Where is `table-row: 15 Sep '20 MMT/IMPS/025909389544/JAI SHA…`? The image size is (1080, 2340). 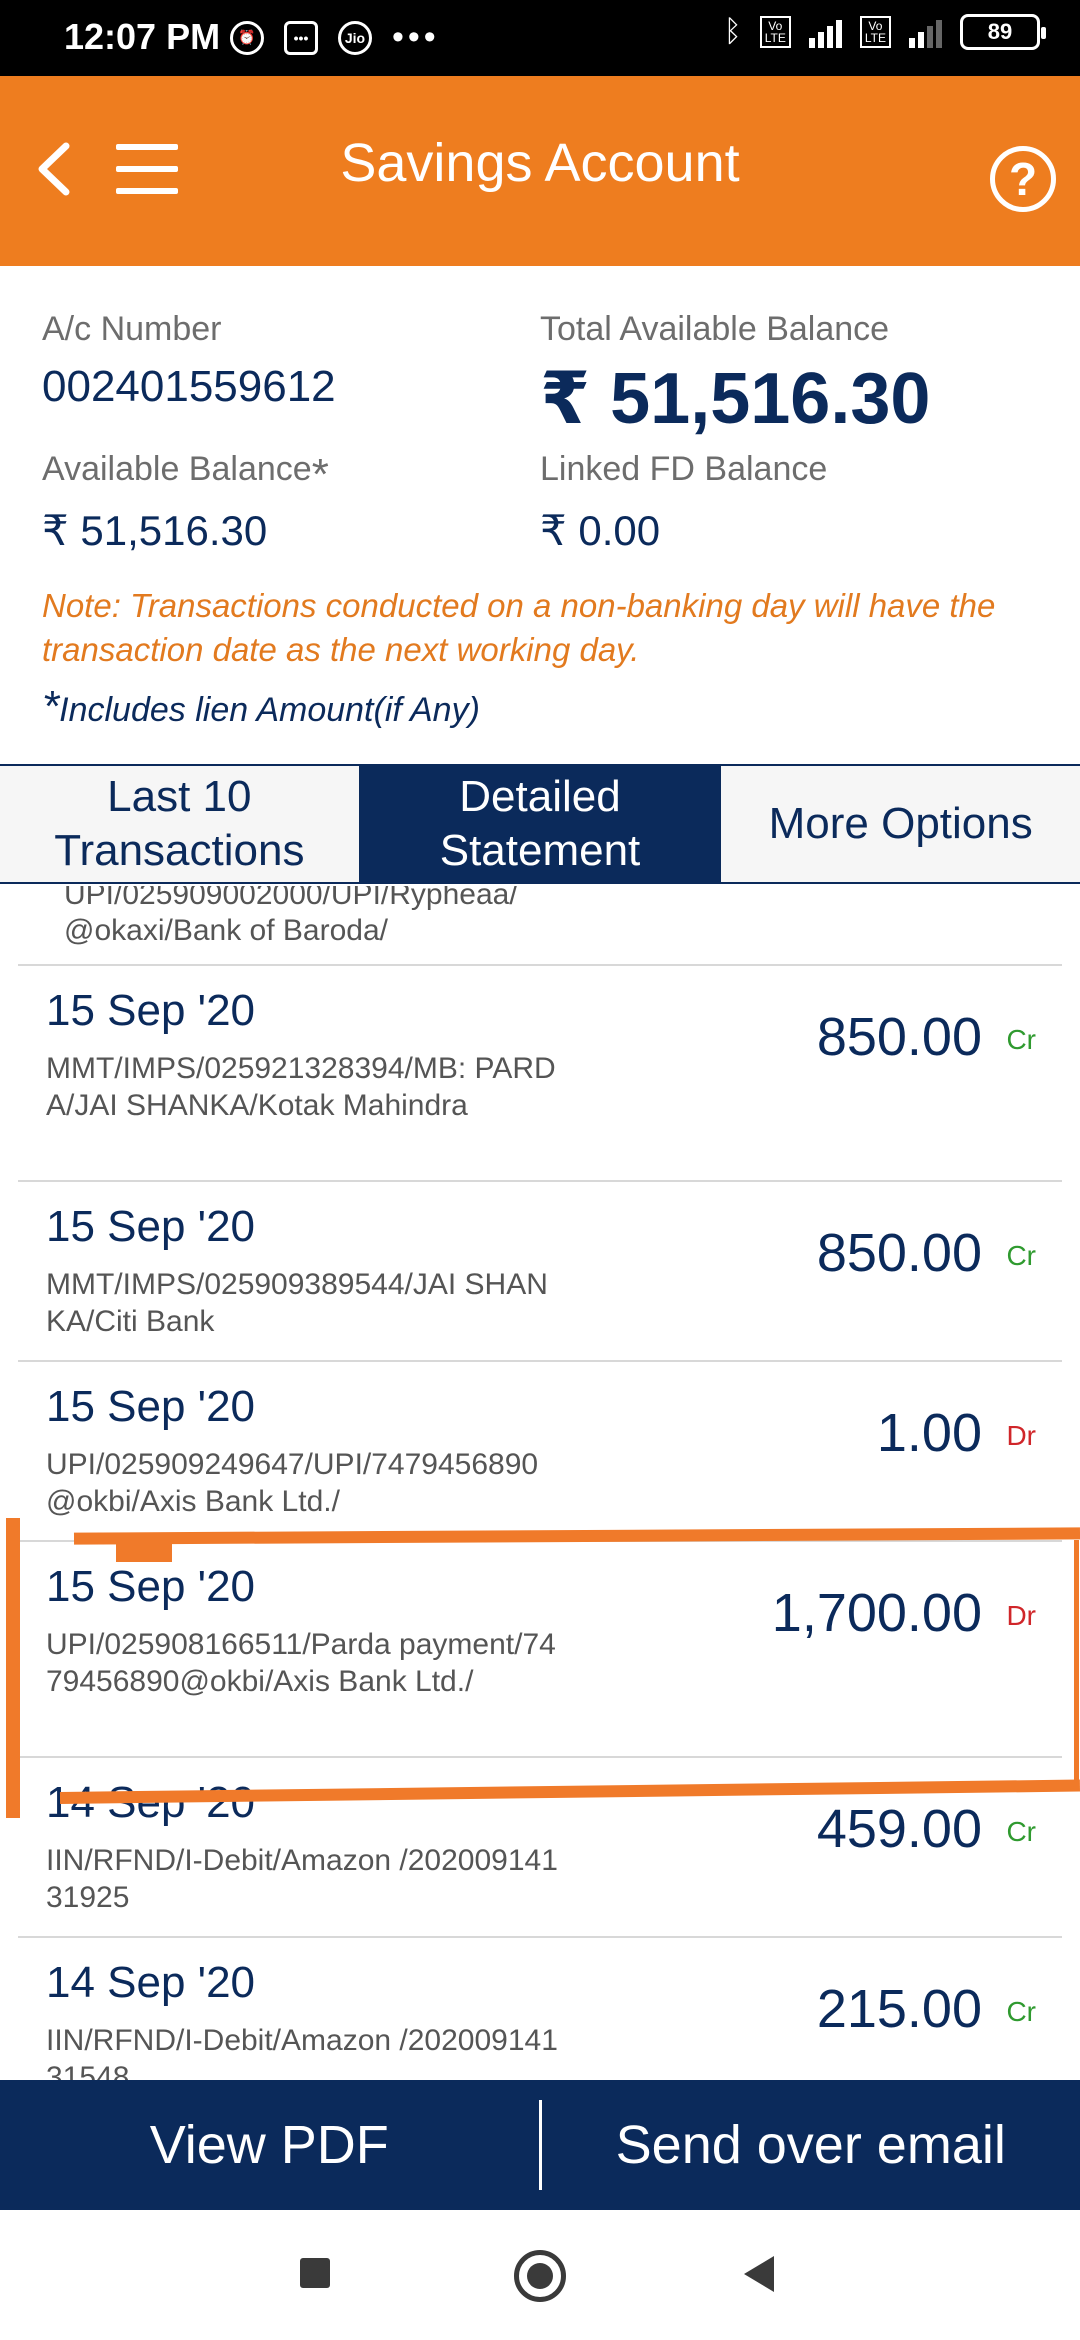
table-row: 15 Sep '20 MMT/IMPS/025909389544/JAI SHA… is located at coordinates (540, 1272).